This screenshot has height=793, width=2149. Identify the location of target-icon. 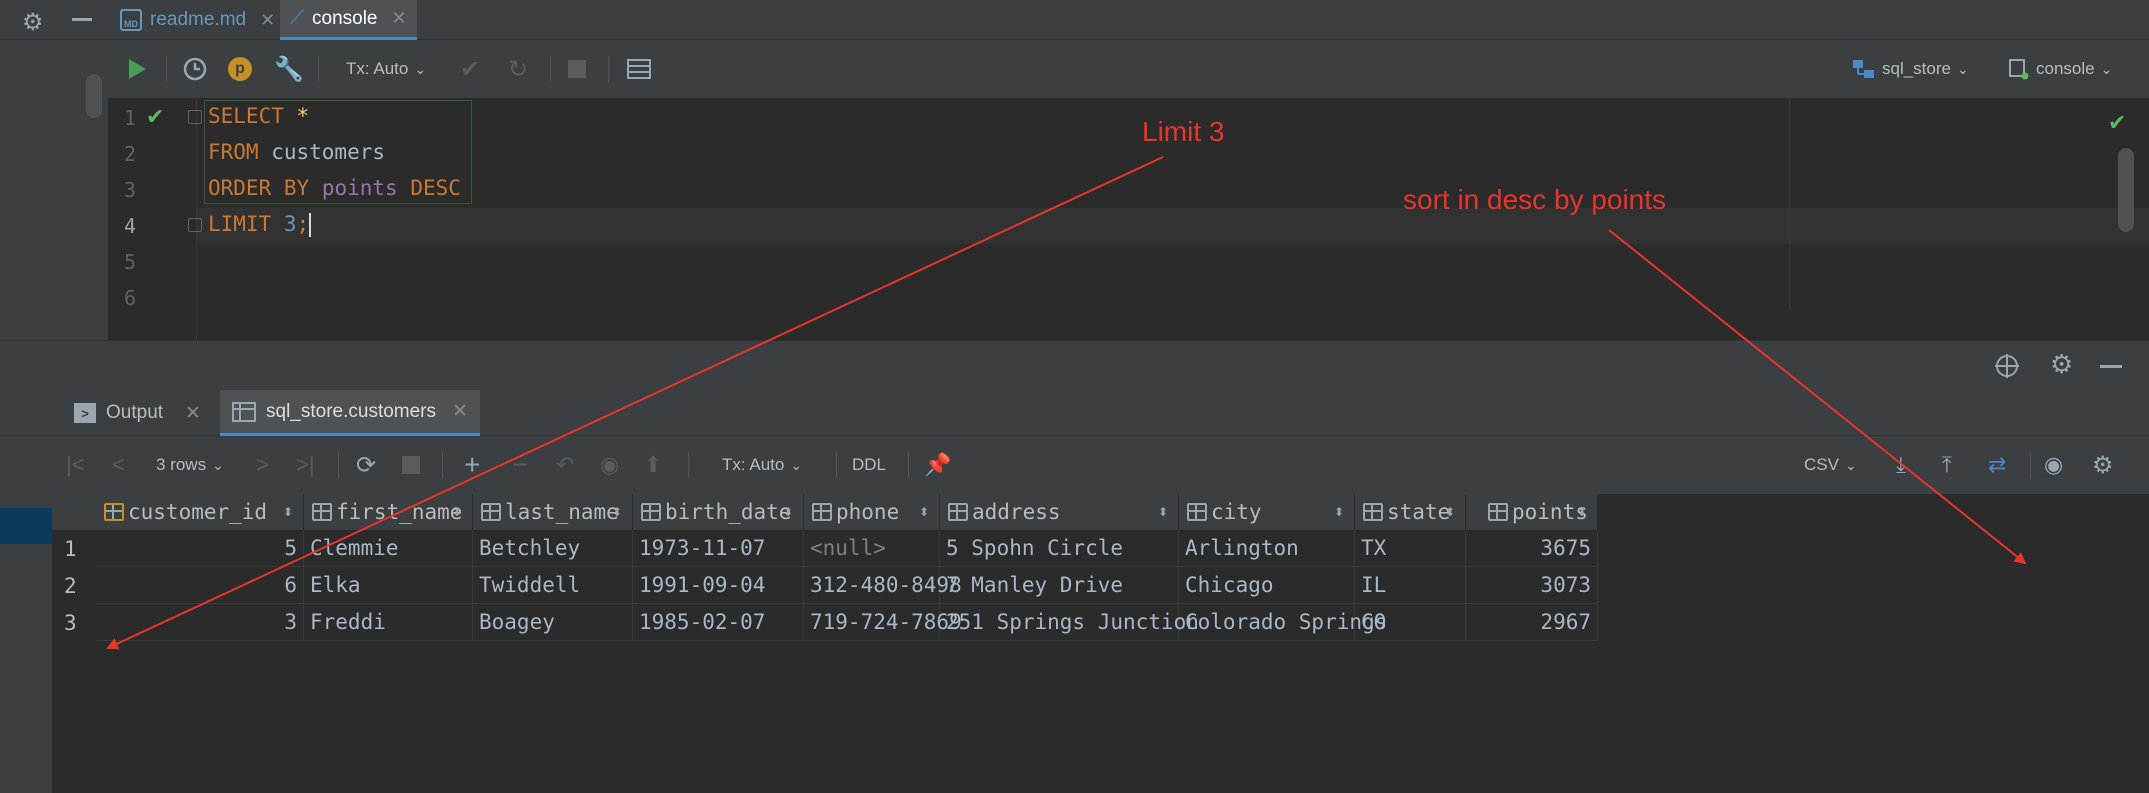
(2007, 368).